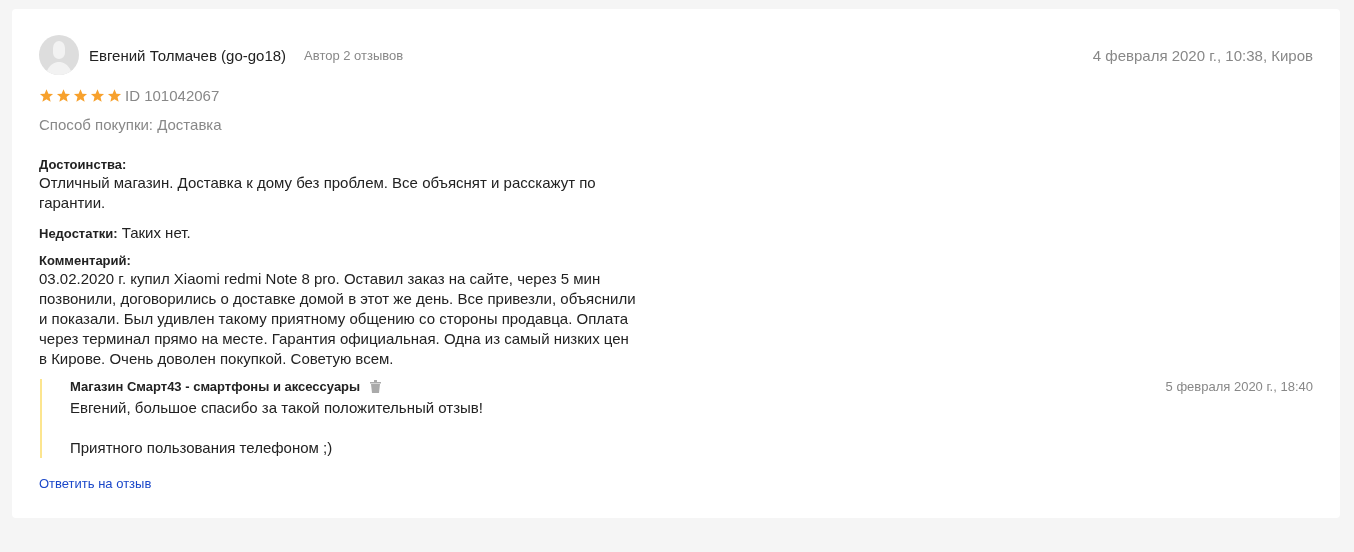  What do you see at coordinates (156, 232) in the screenshot?
I see `section-text: Таких нет.` at bounding box center [156, 232].